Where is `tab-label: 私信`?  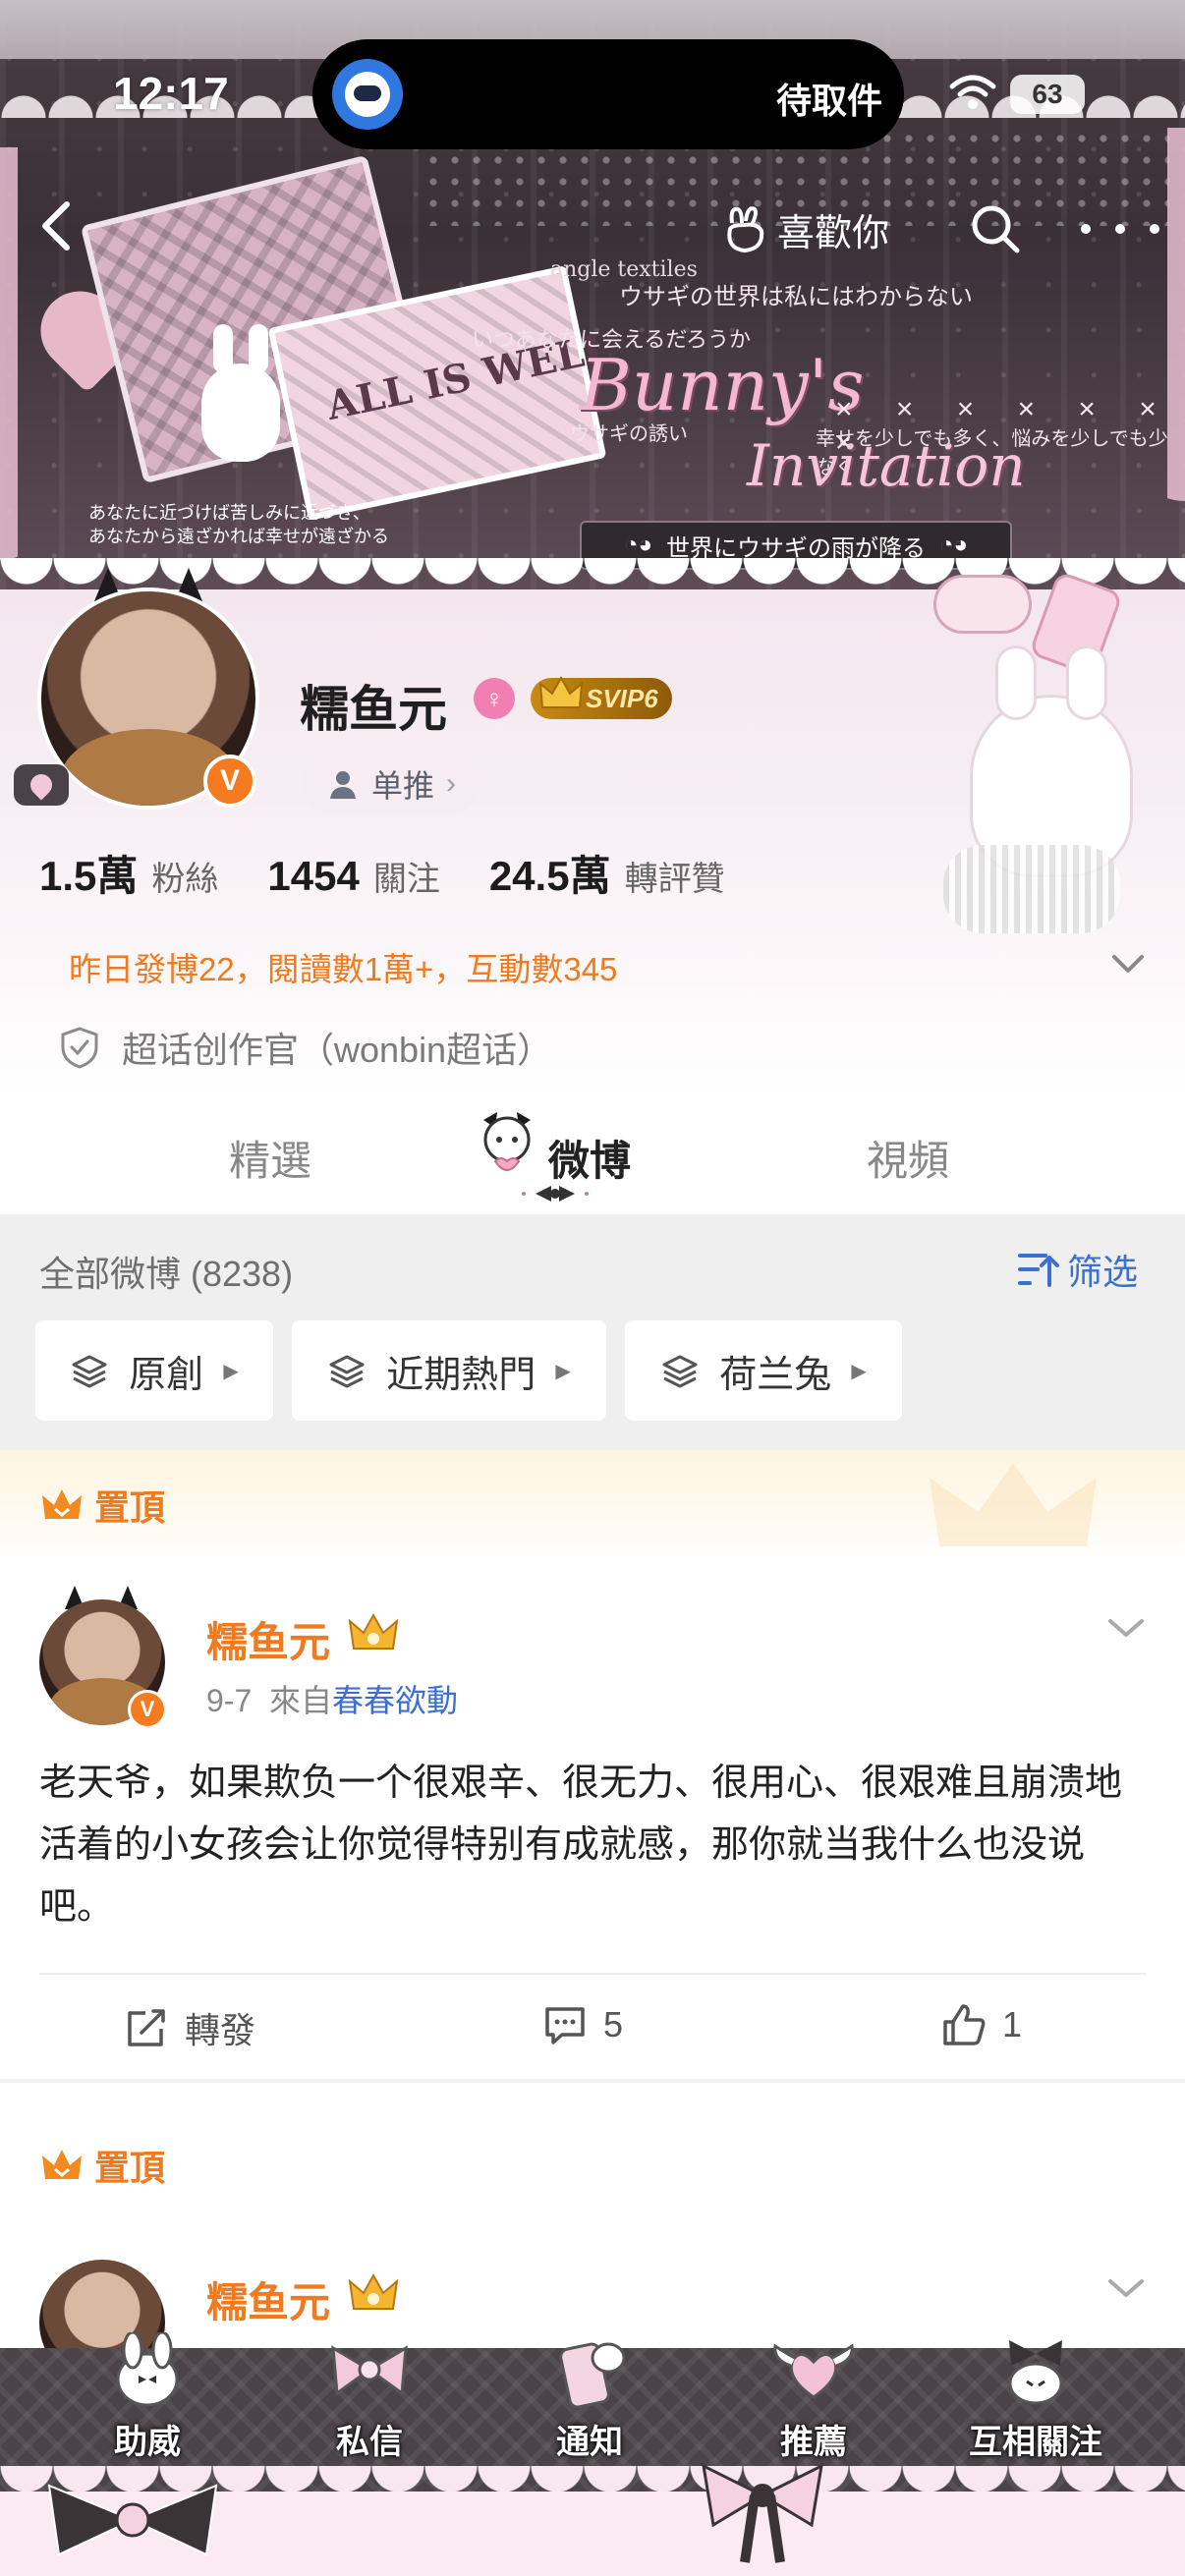 tab-label: 私信 is located at coordinates (370, 2442).